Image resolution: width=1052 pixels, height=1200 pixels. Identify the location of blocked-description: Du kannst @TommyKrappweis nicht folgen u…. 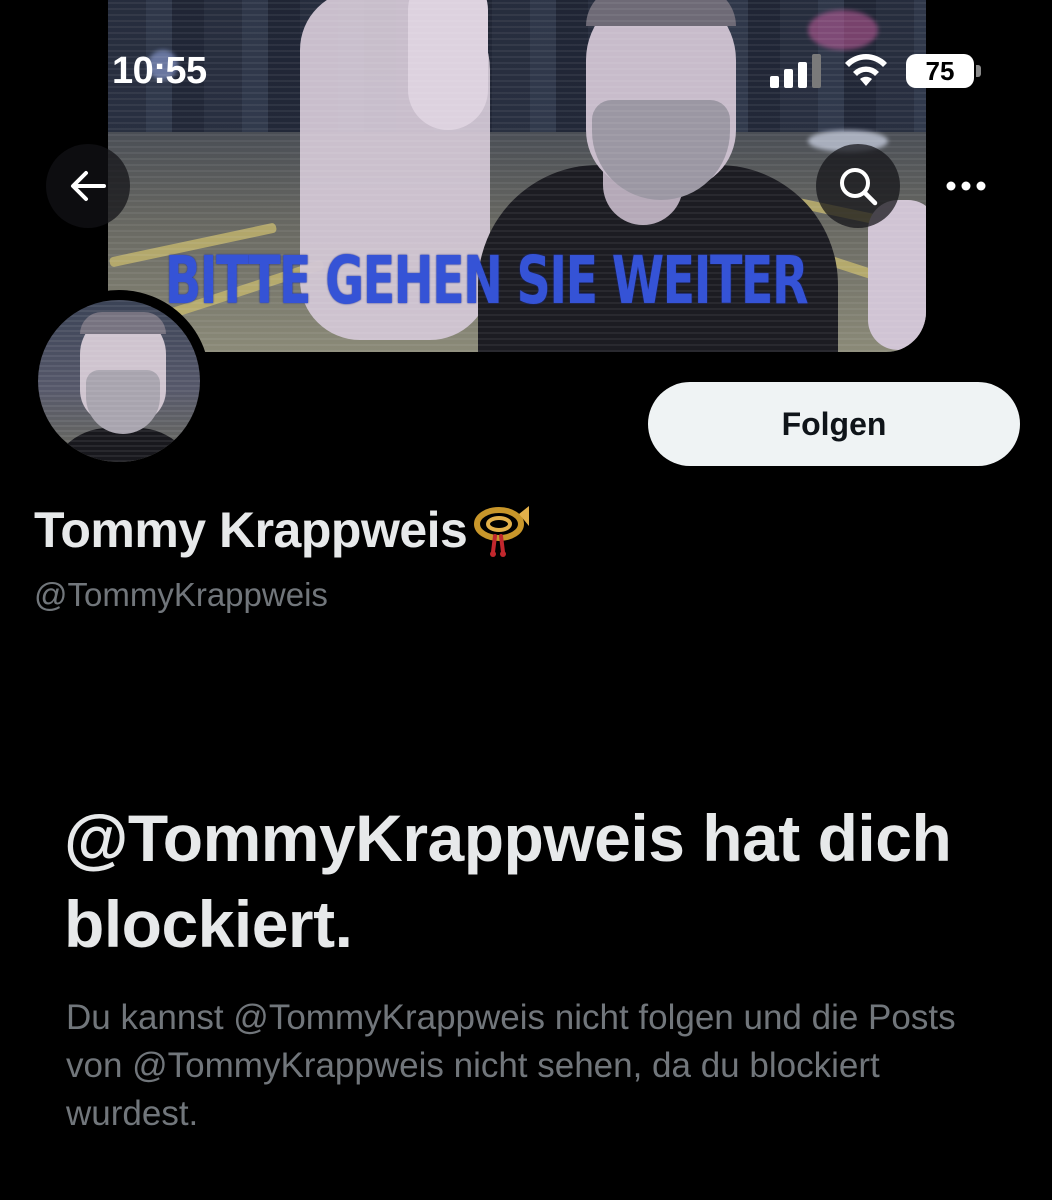
(511, 1065).